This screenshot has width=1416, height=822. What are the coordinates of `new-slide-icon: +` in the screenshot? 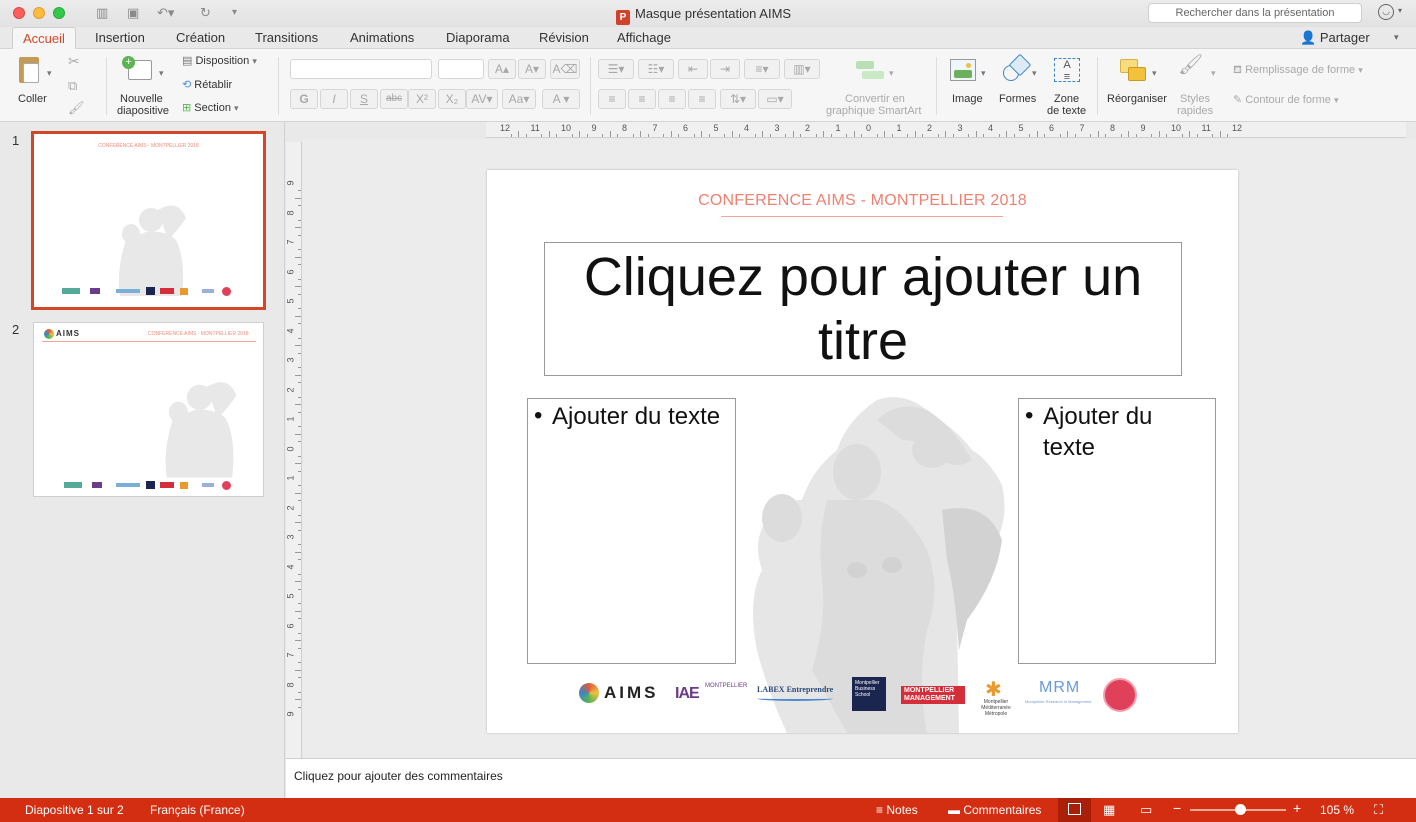 It's located at (137, 70).